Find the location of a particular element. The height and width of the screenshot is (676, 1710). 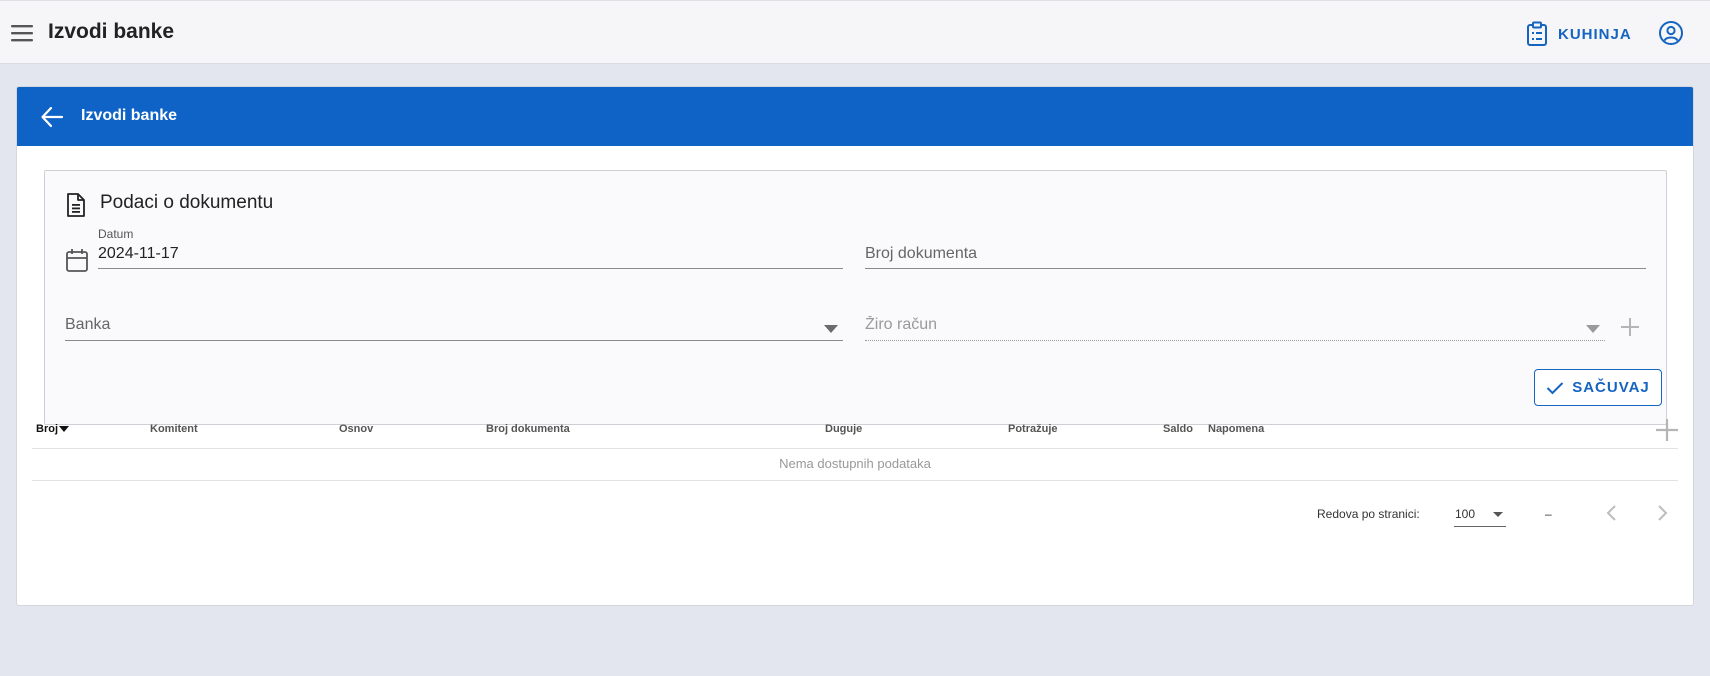

document-title: Podaci o dokumentu is located at coordinates (187, 202).